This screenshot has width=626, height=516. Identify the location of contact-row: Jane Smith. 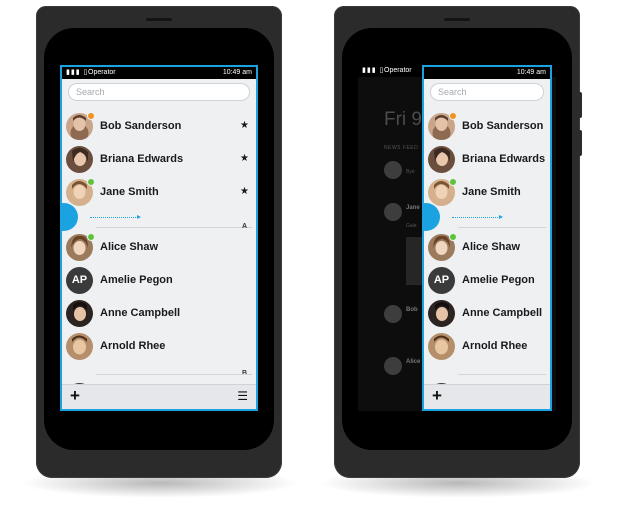
(487, 193).